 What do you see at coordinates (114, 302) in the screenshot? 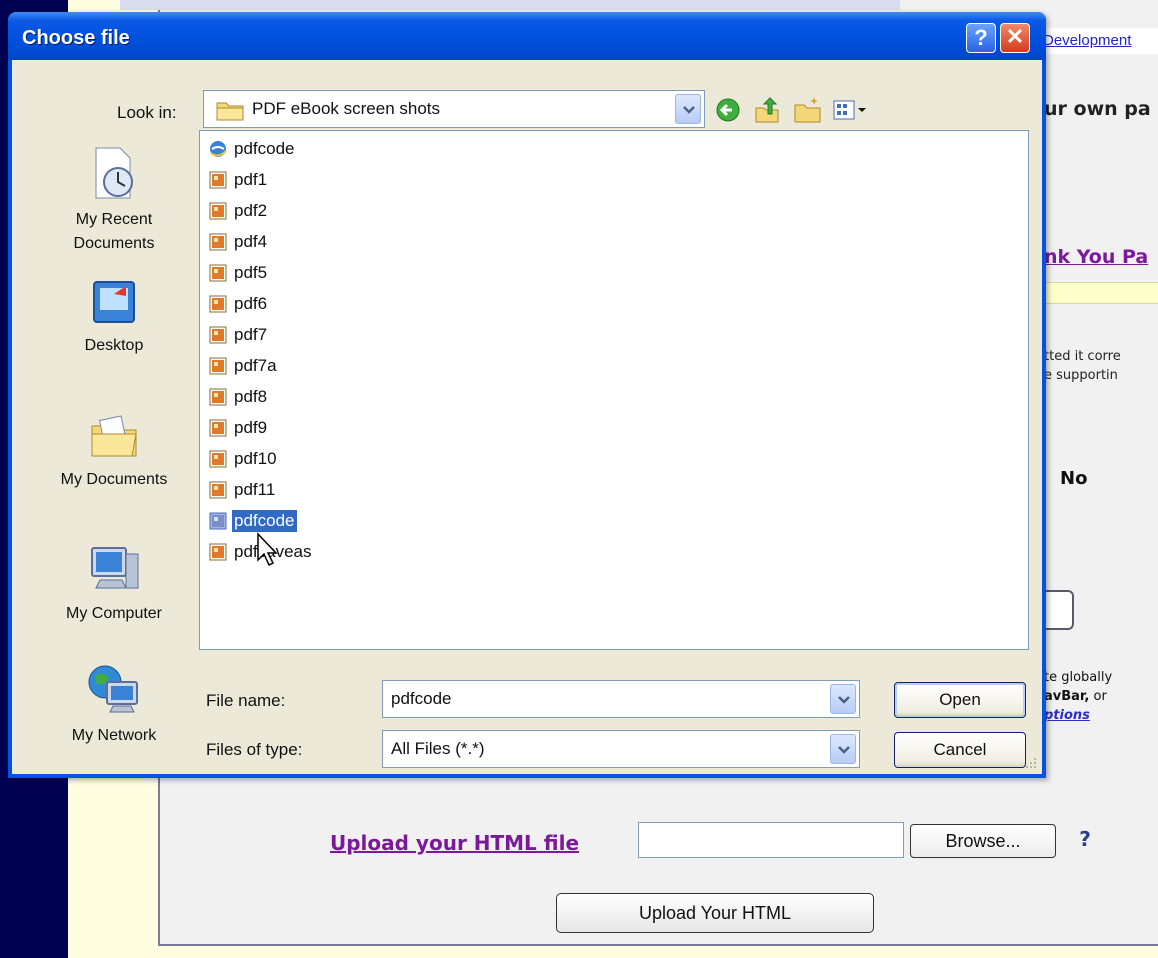
I see `desktop-icon` at bounding box center [114, 302].